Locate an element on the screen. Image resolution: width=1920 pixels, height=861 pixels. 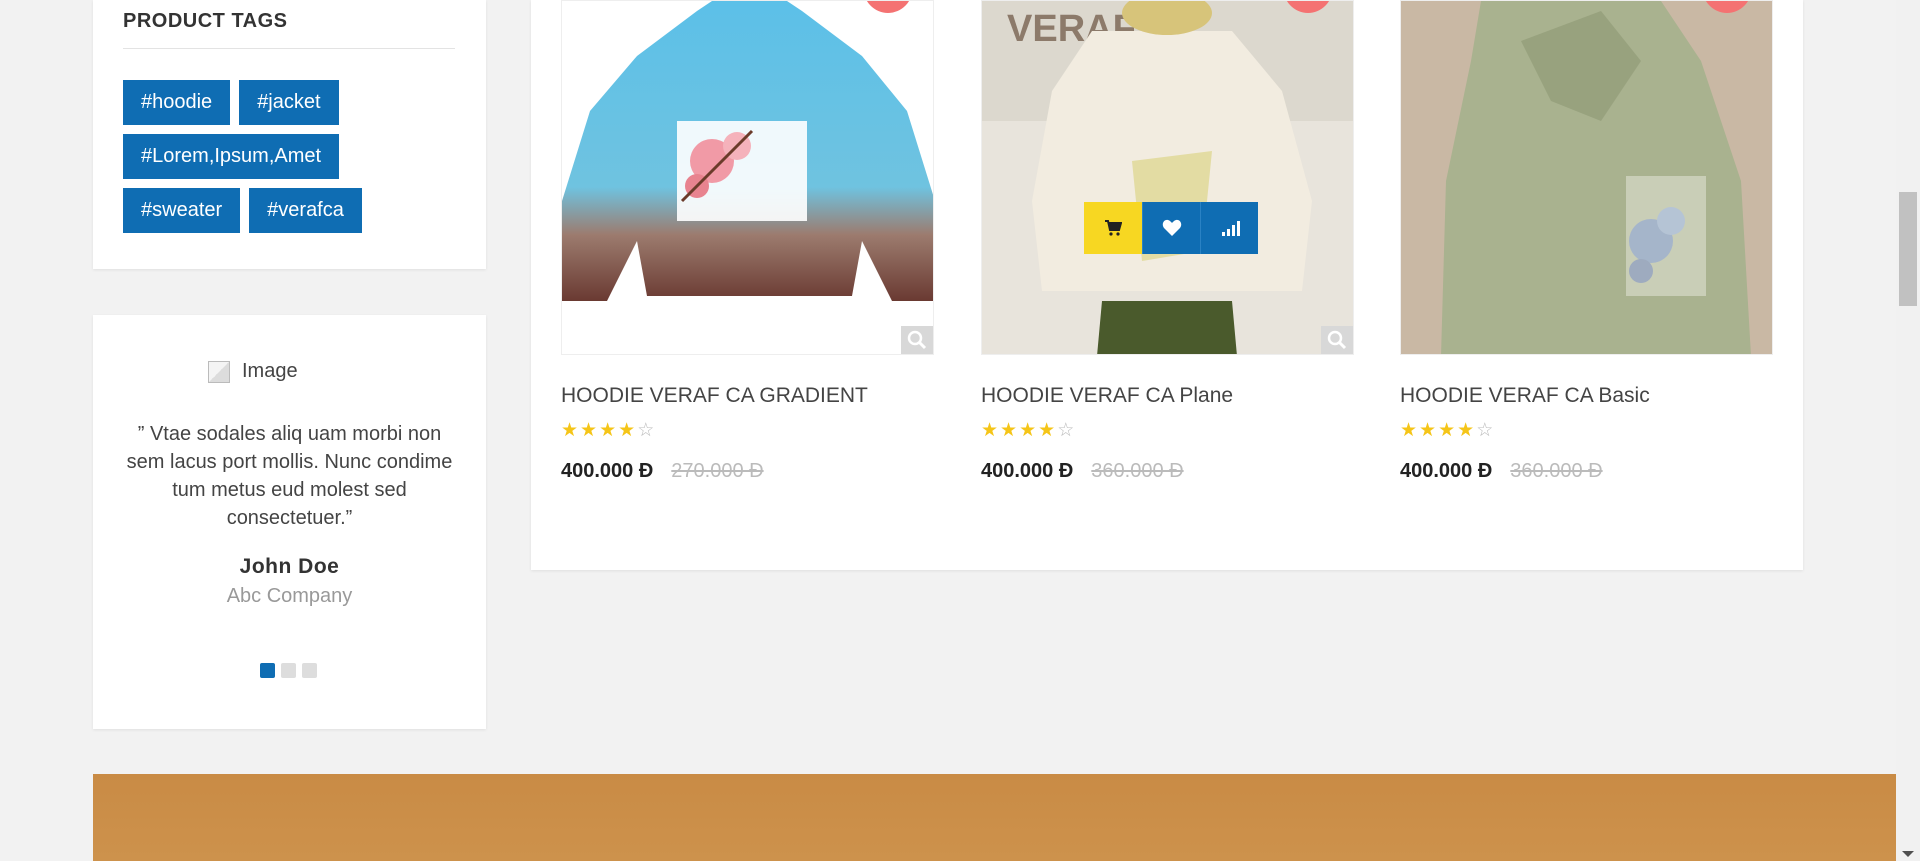
price: 400.000 Đ 270.000 Đ is located at coordinates (662, 471).